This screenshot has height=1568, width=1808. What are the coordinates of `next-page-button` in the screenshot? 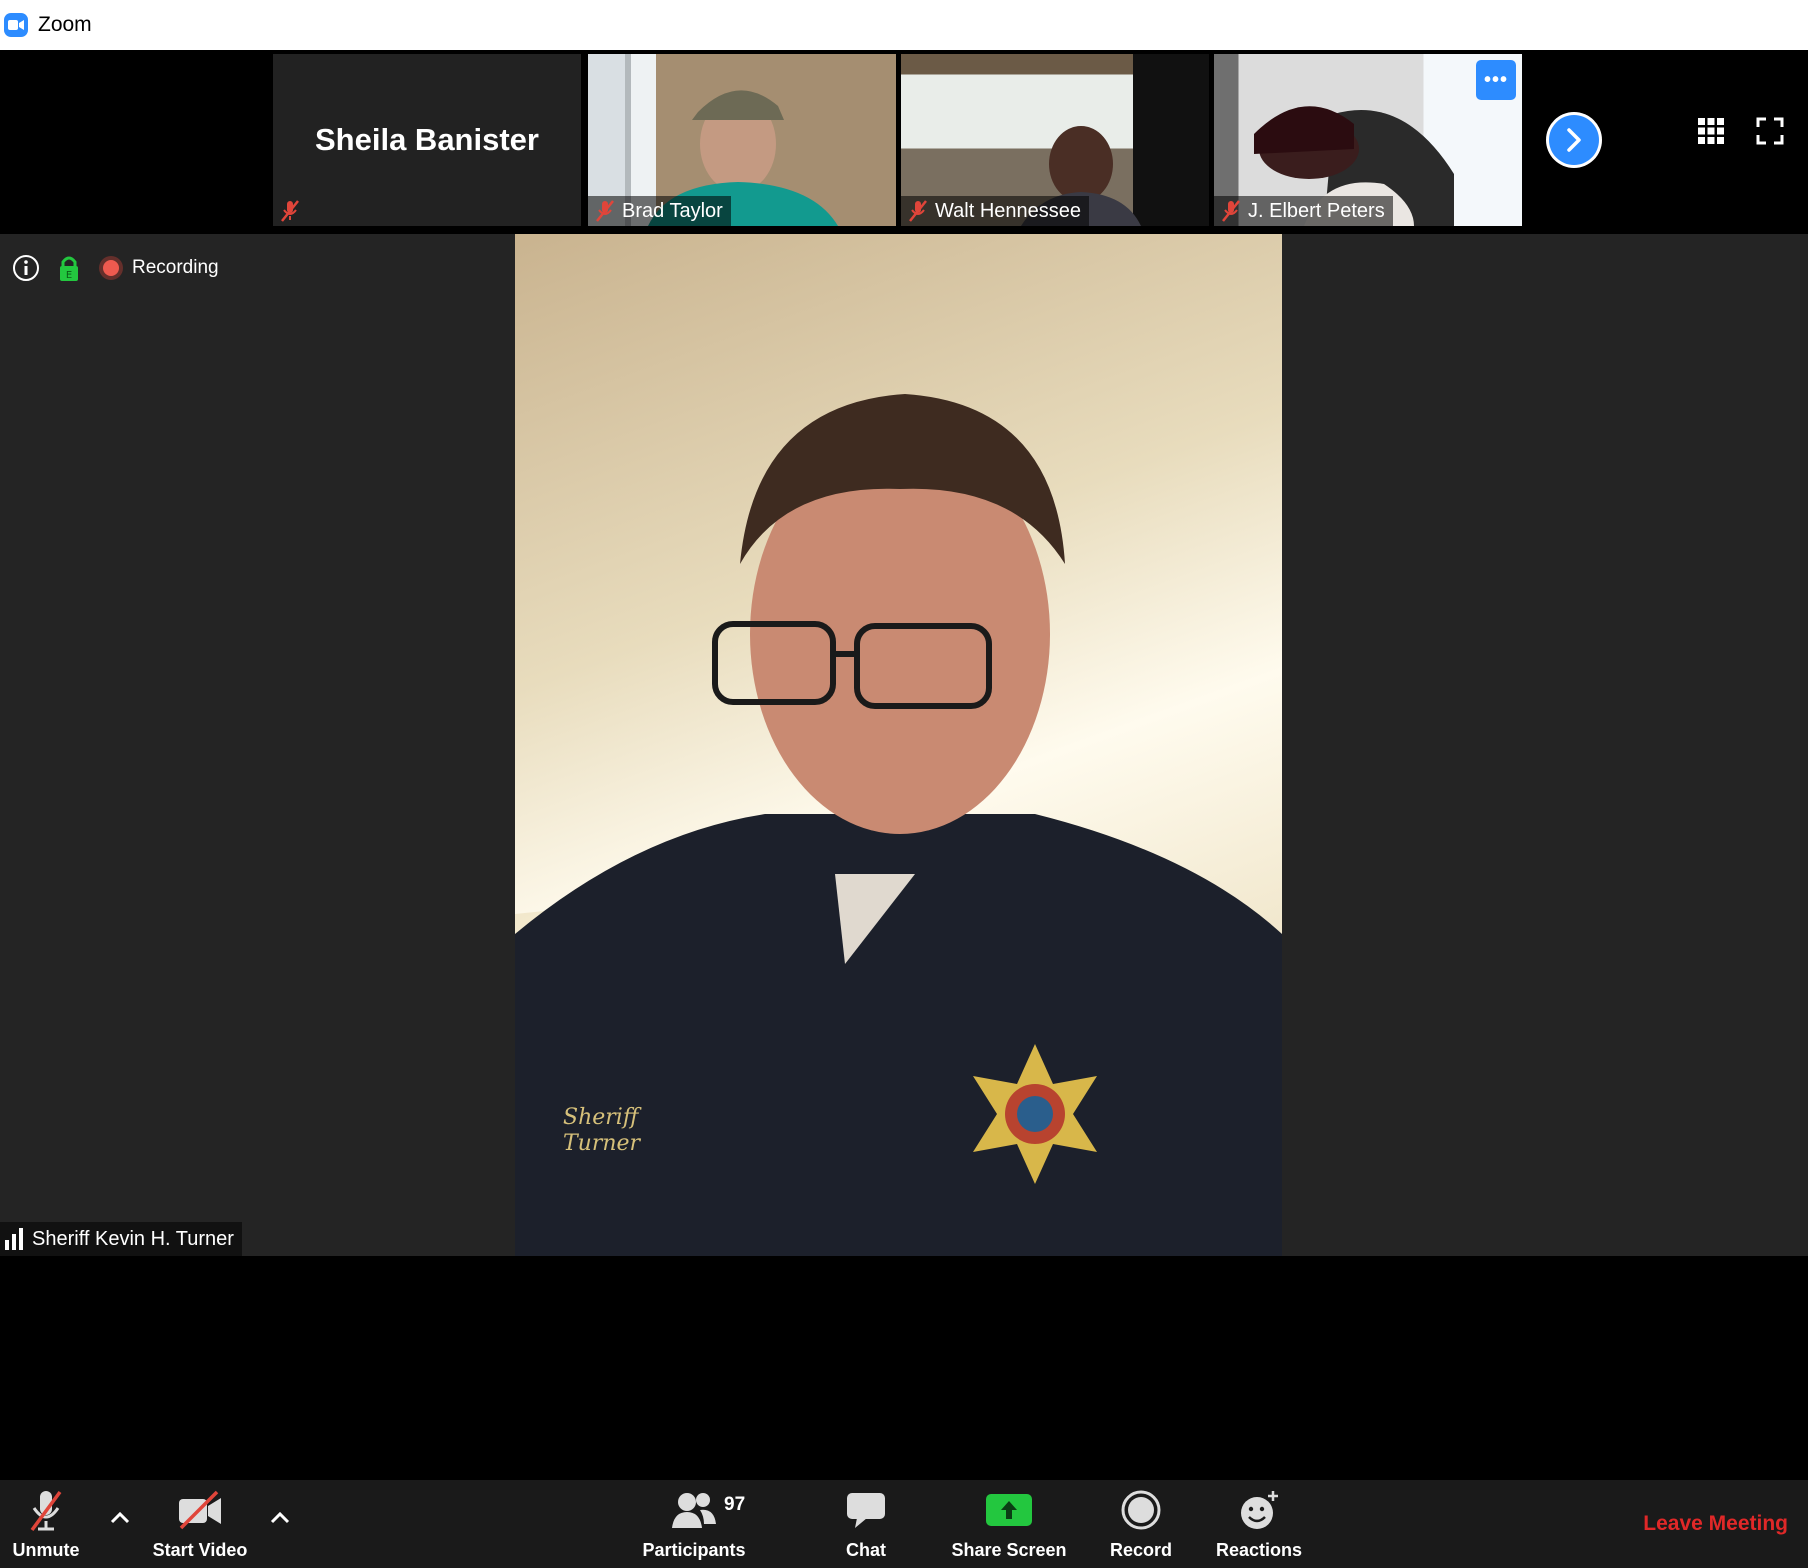 It's located at (1574, 140).